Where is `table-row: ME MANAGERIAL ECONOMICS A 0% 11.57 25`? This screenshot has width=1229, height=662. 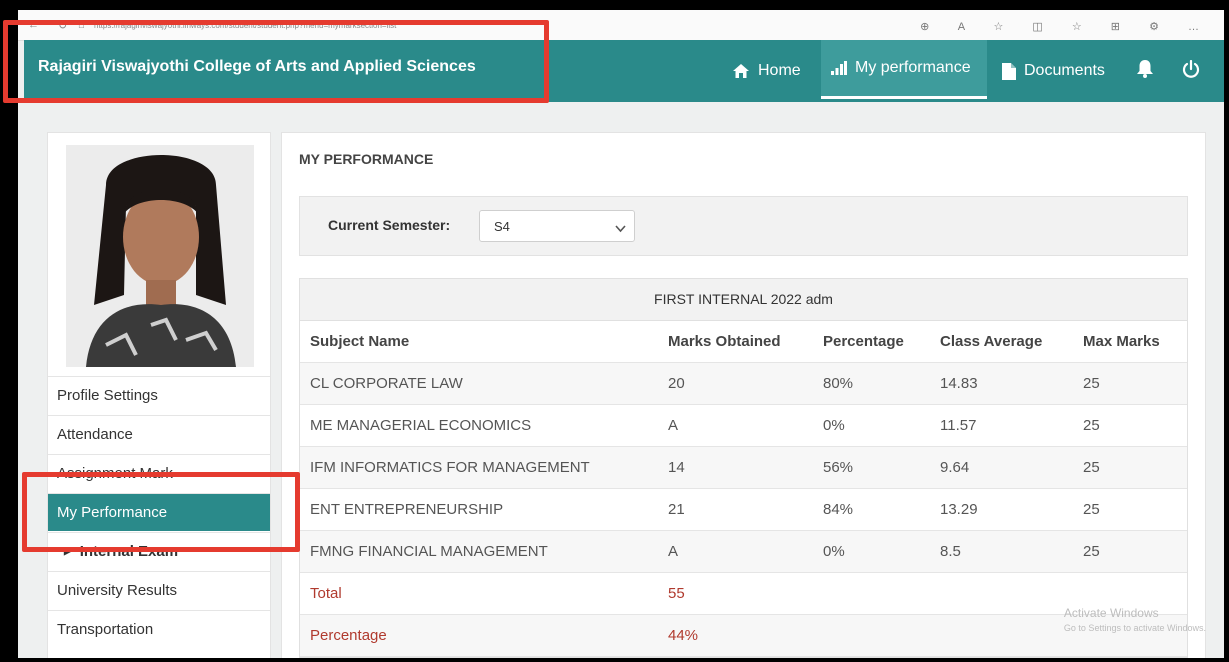 table-row: ME MANAGERIAL ECONOMICS A 0% 11.57 25 is located at coordinates (743, 425).